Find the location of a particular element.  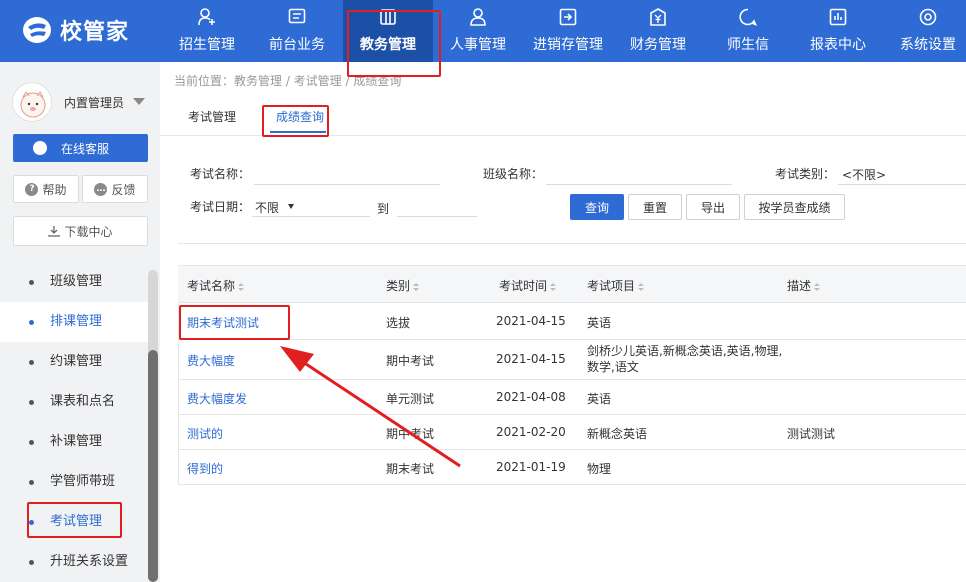

nav-item-settings: 系统设置 is located at coordinates (924, 31).